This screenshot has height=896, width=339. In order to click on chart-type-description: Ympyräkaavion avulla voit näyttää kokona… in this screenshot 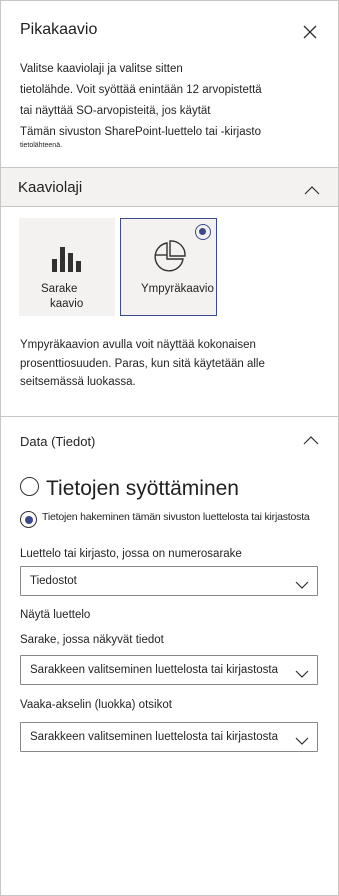, I will do `click(155, 364)`.